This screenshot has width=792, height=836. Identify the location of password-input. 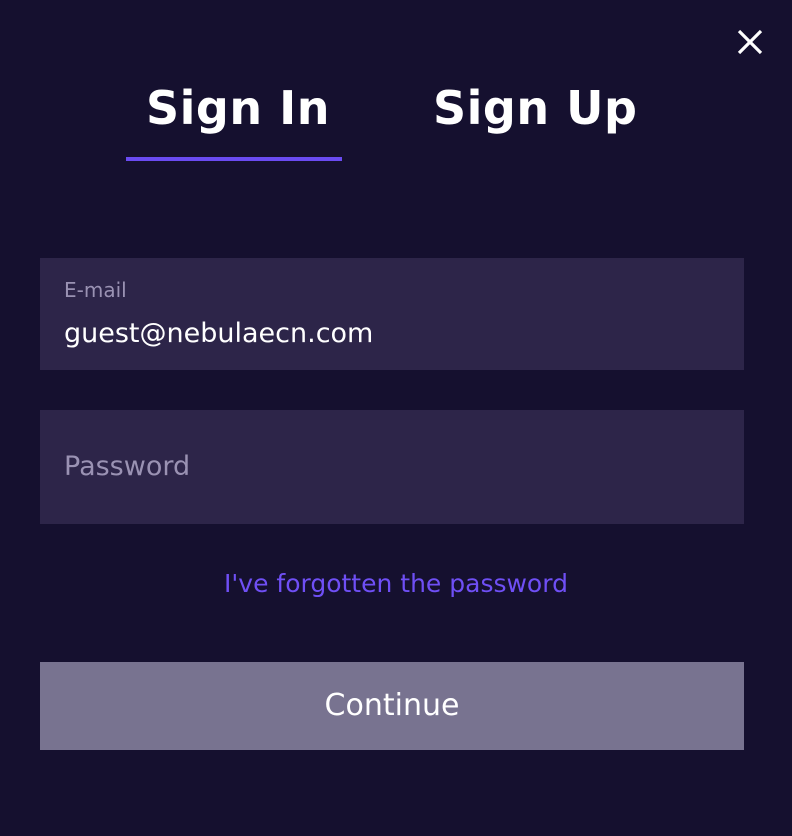
(389, 467).